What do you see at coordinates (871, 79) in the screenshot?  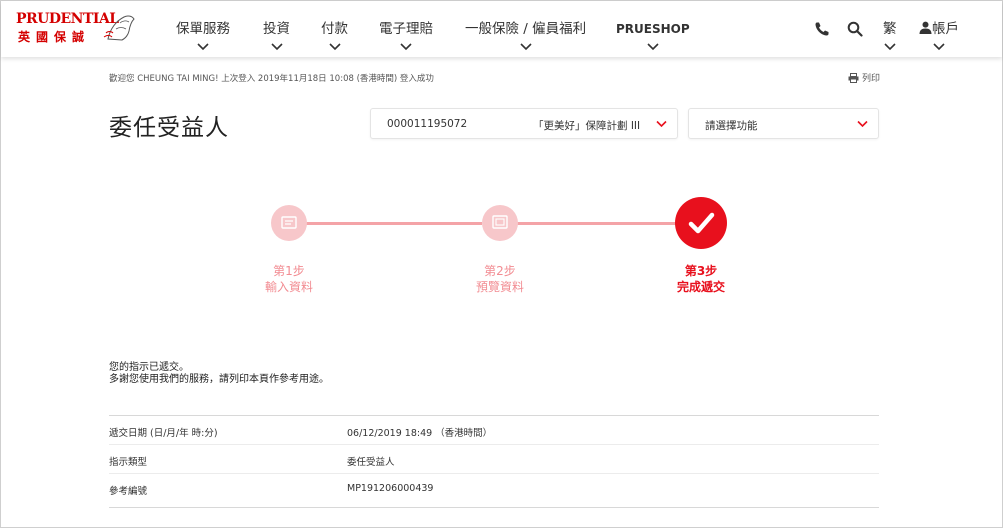 I see `print-label: 列印` at bounding box center [871, 79].